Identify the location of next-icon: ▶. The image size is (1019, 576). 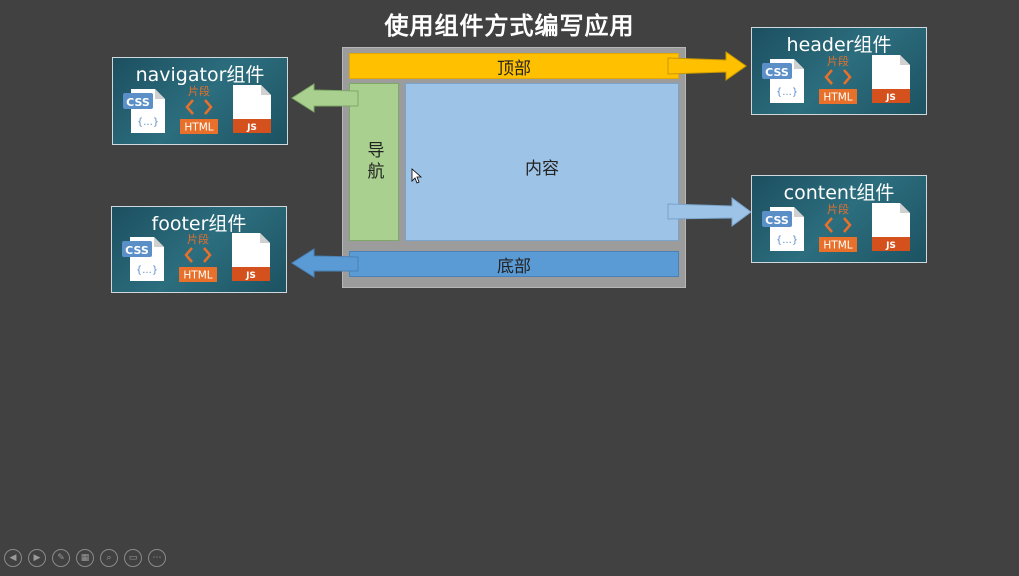
(37, 558).